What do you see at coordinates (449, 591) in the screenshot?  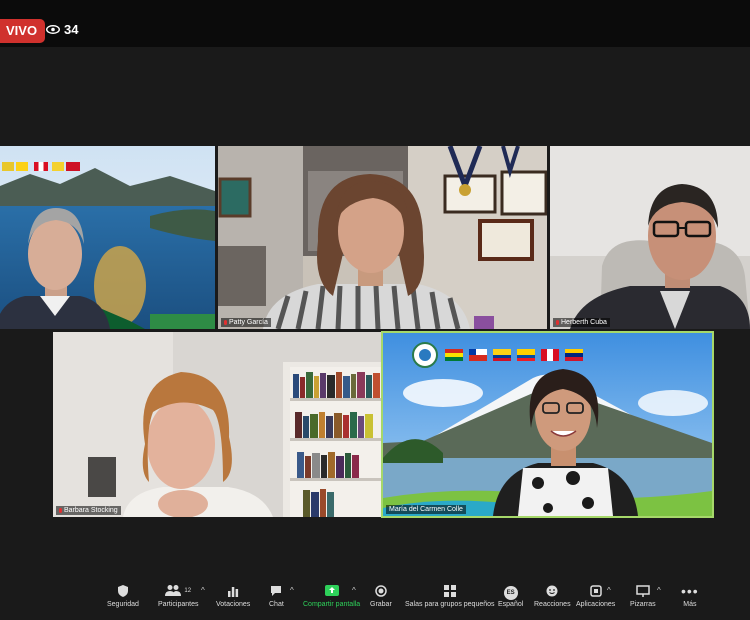 I see `breakout-rooms-icon` at bounding box center [449, 591].